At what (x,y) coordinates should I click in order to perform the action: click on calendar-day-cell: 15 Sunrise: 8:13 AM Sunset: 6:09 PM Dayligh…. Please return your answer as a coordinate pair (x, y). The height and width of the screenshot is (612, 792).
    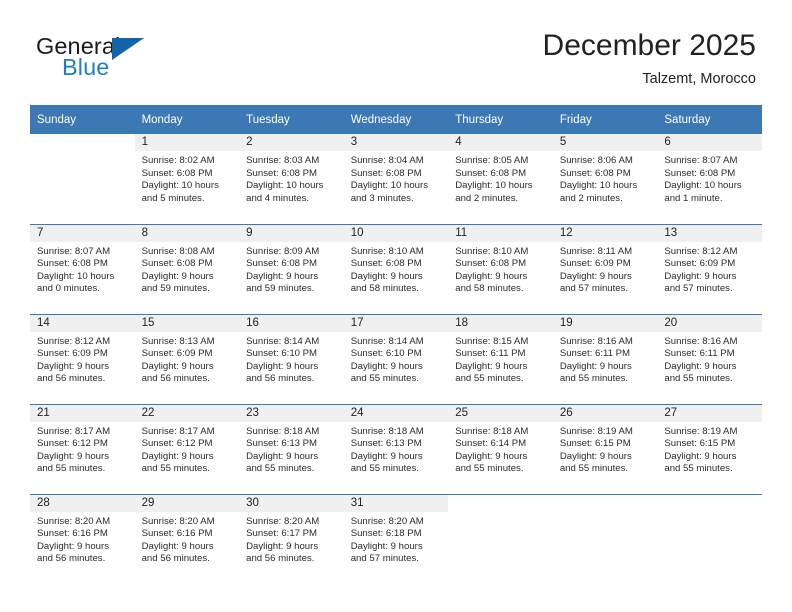
    Looking at the image, I should click on (187, 358).